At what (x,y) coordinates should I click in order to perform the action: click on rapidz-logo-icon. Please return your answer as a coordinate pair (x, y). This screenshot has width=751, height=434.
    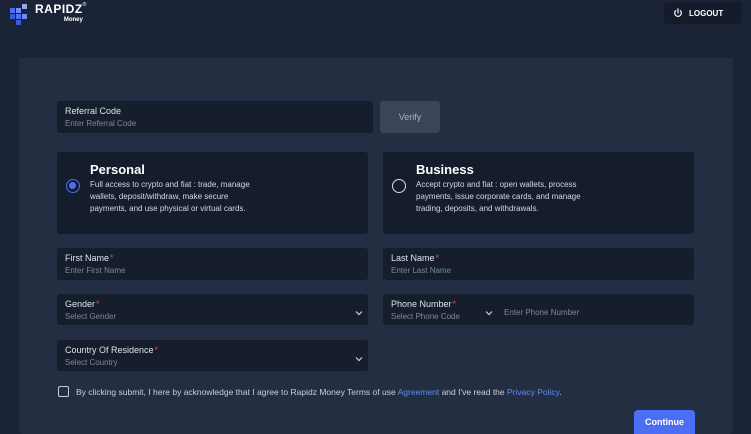
    Looking at the image, I should click on (18, 14).